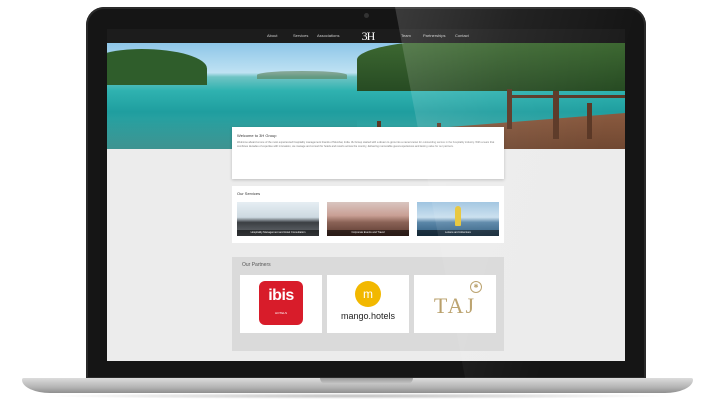 The image size is (715, 402). I want to click on nav-link-team: Team, so click(406, 35).